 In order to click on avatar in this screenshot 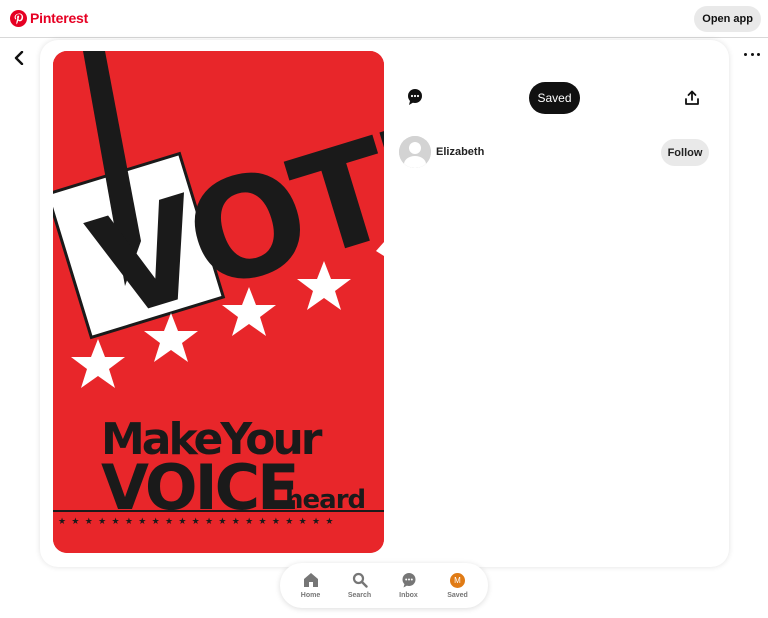, I will do `click(415, 152)`.